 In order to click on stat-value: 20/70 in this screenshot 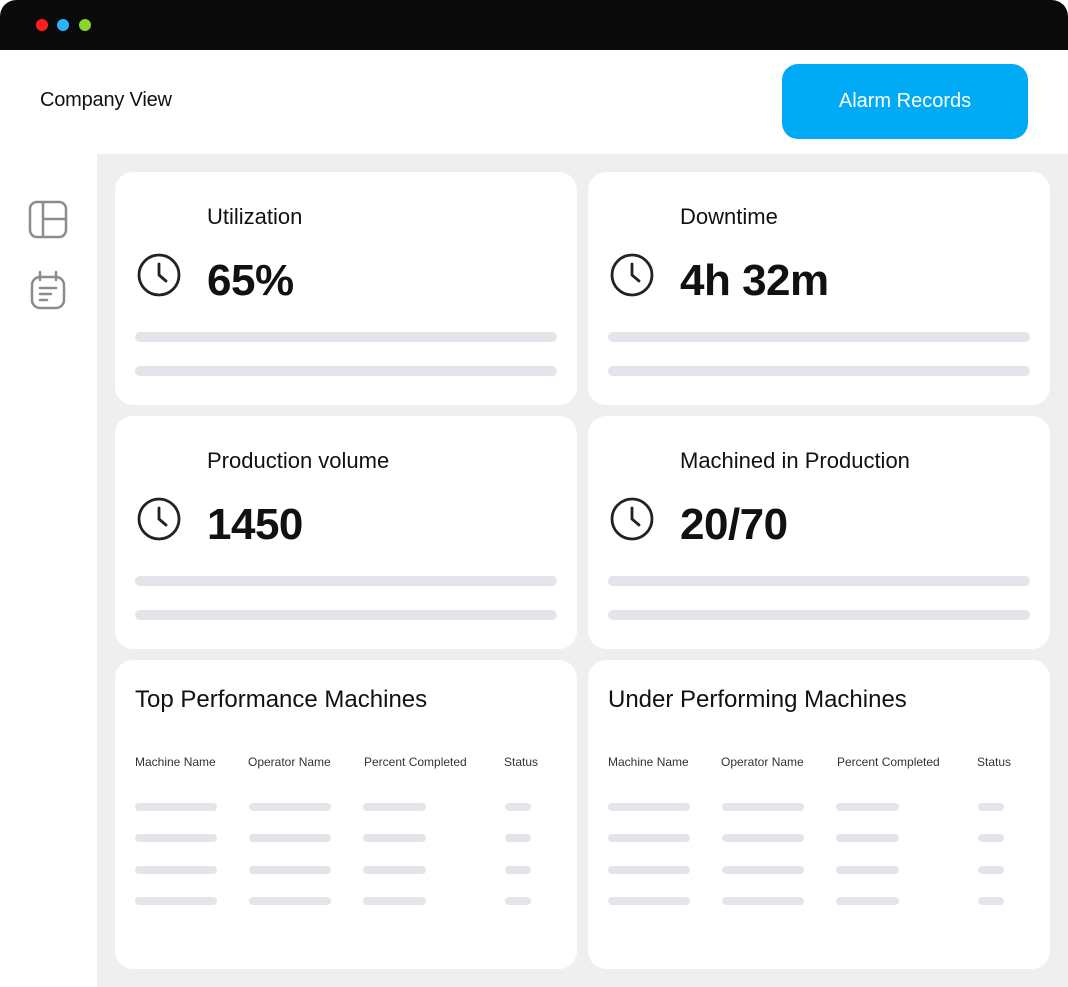, I will do `click(734, 524)`.